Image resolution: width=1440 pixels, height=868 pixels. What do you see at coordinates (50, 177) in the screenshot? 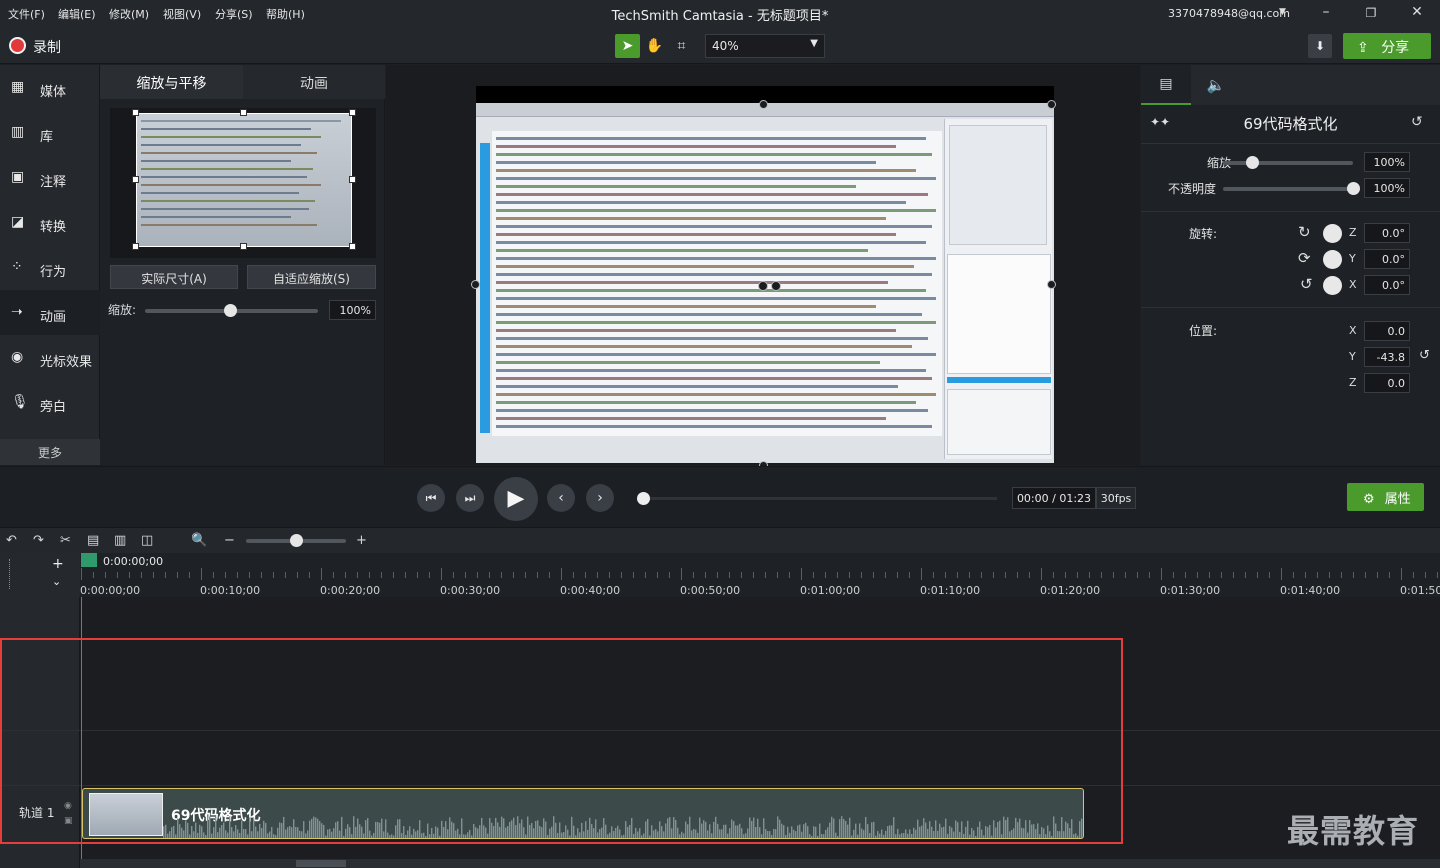
I see `nav-annotations: ▣ 注释` at bounding box center [50, 177].